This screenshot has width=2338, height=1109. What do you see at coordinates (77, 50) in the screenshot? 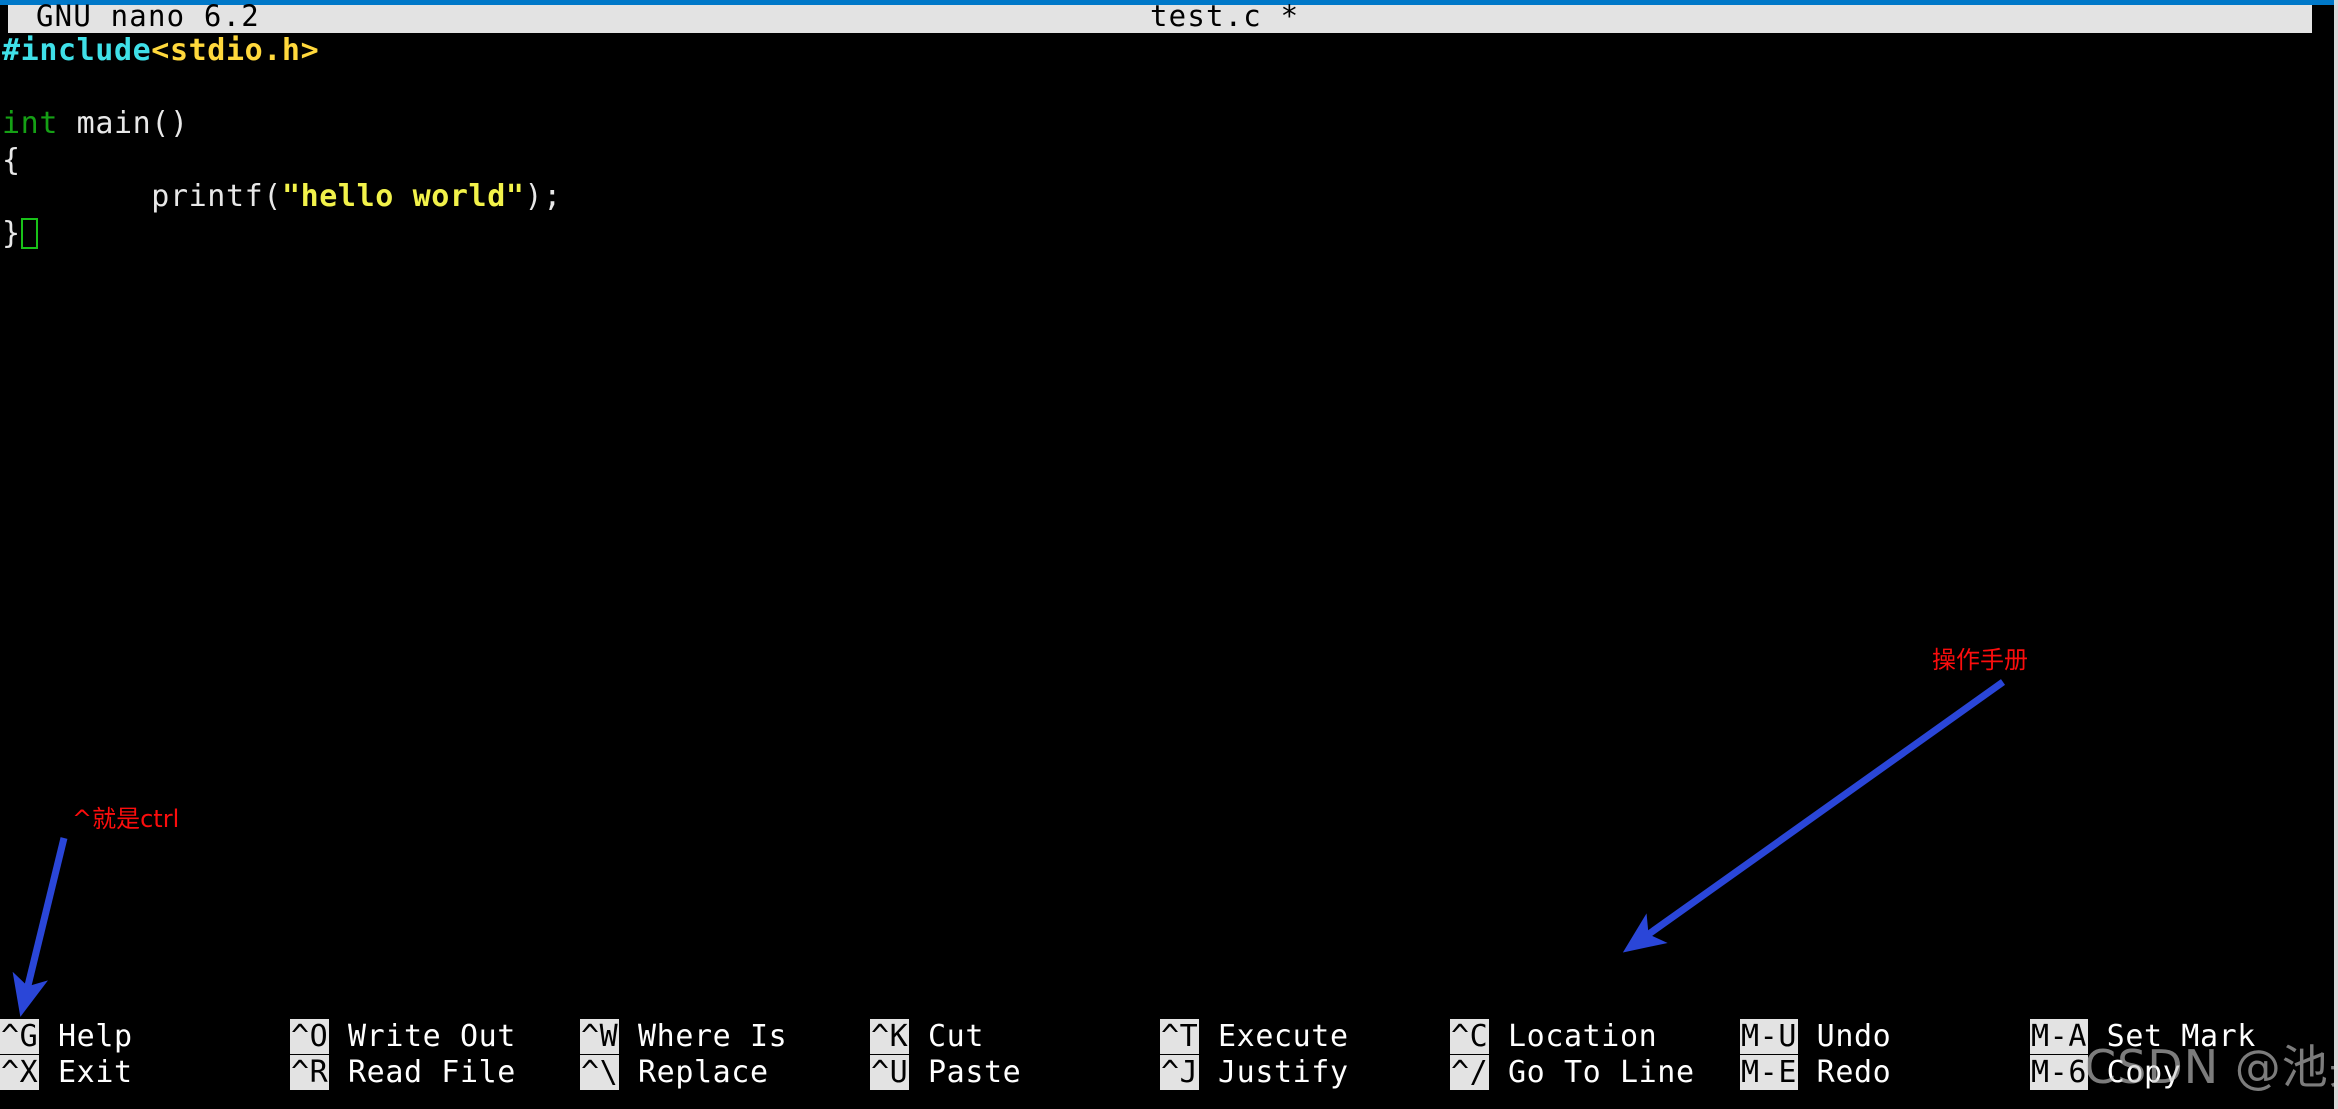
I see `code-token-pp: #include` at bounding box center [77, 50].